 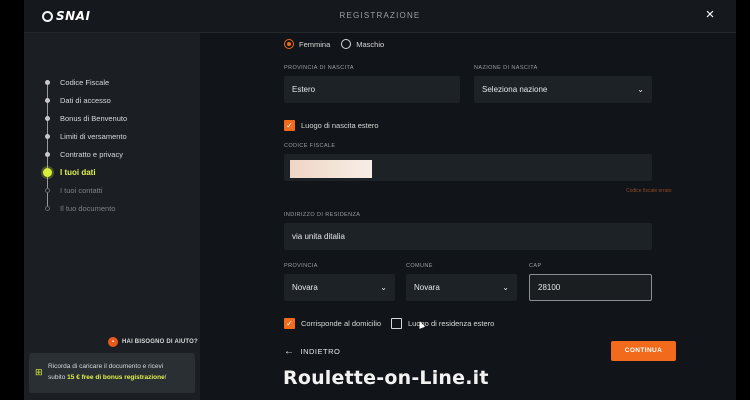 I want to click on step-label: Bonus di Benvenuto, so click(x=94, y=118).